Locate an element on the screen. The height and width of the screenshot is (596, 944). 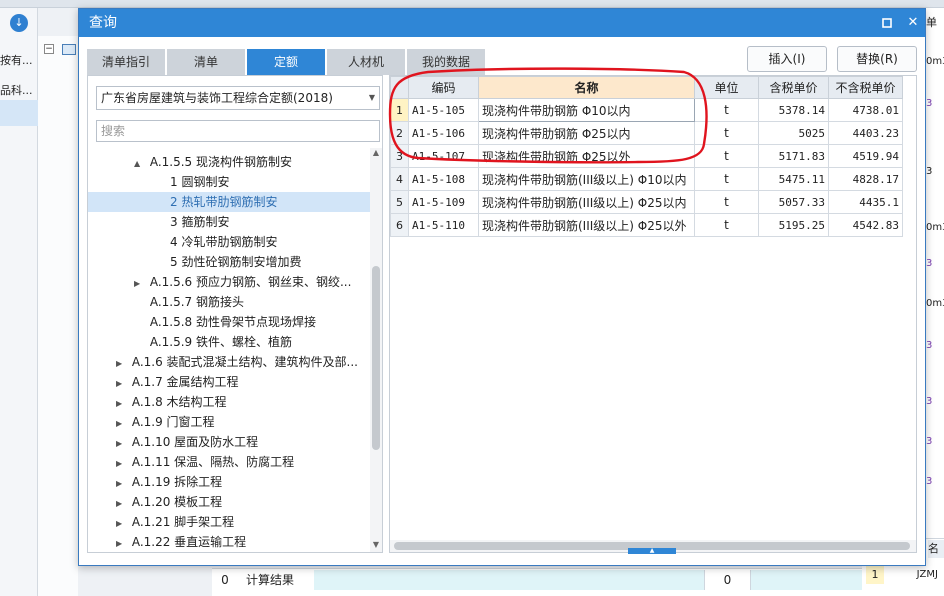
scroll-up-icon: ▲ is located at coordinates (376, 154).